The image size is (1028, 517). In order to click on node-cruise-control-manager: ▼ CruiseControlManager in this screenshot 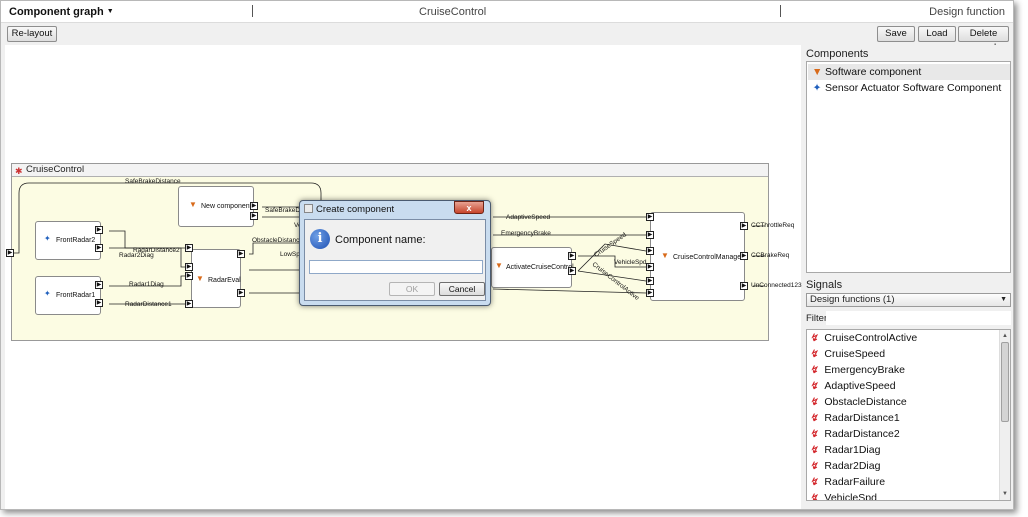, I will do `click(697, 256)`.